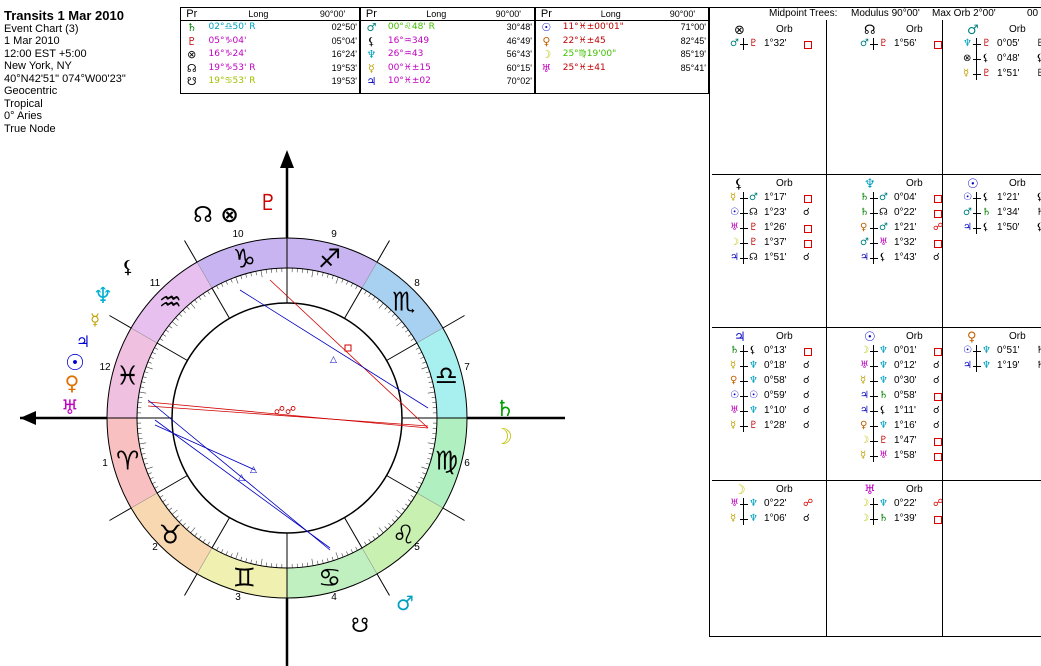 The width and height of the screenshot is (1041, 666). What do you see at coordinates (734, 395) in the screenshot?
I see `midpoint-planet-a-icon: ☉` at bounding box center [734, 395].